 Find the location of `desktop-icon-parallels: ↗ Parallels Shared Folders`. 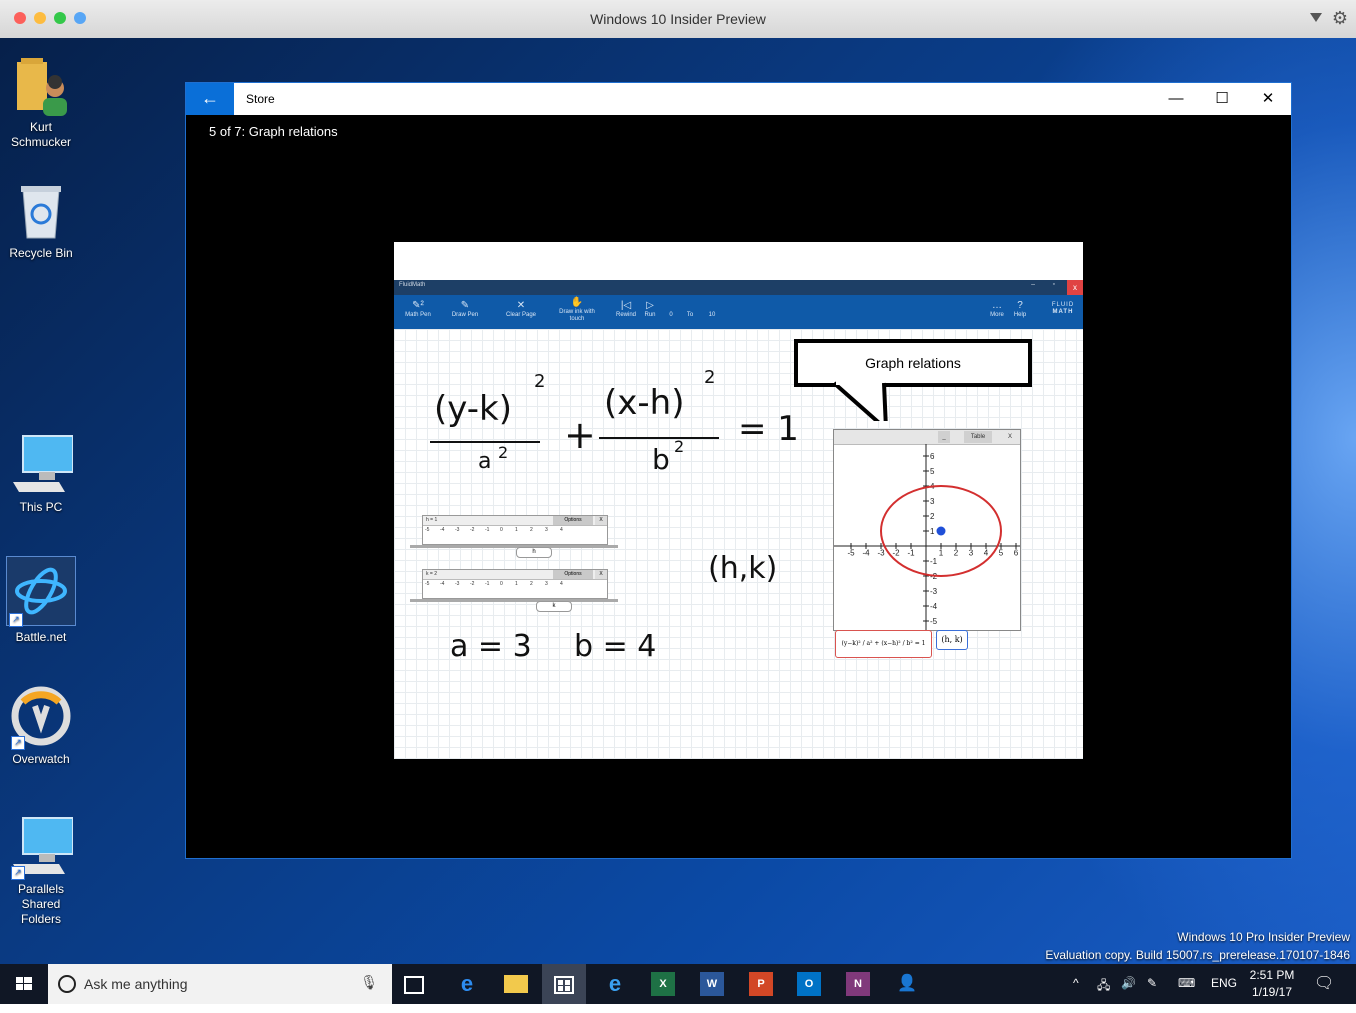

desktop-icon-parallels: ↗ Parallels Shared Folders is located at coordinates (41, 870).